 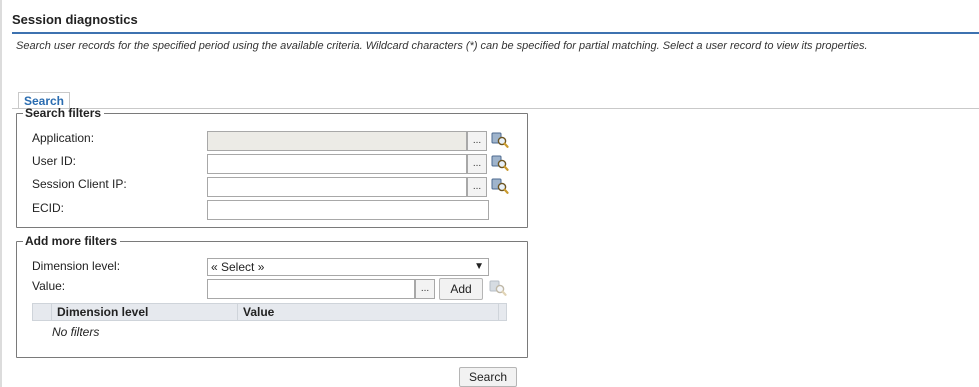 I want to click on dimension-level-select: « Select » ▼, so click(x=348, y=267).